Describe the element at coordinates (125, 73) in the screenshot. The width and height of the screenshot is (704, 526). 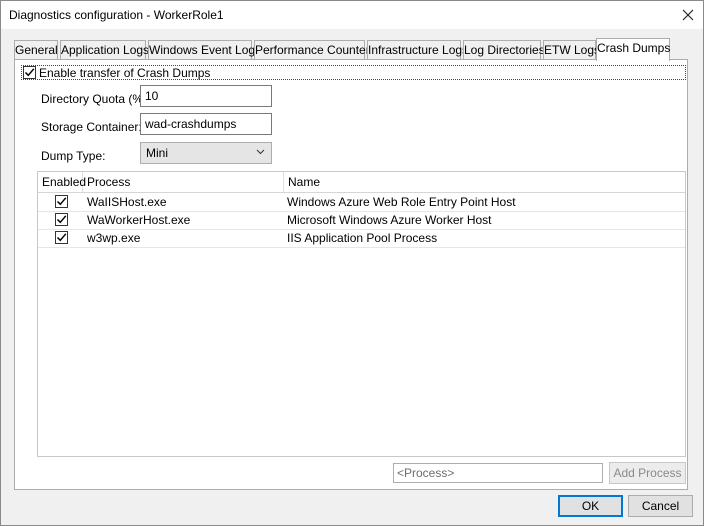
I see `enable-crash-dumps-label: Enable transfer of Crash Dumps` at that location.